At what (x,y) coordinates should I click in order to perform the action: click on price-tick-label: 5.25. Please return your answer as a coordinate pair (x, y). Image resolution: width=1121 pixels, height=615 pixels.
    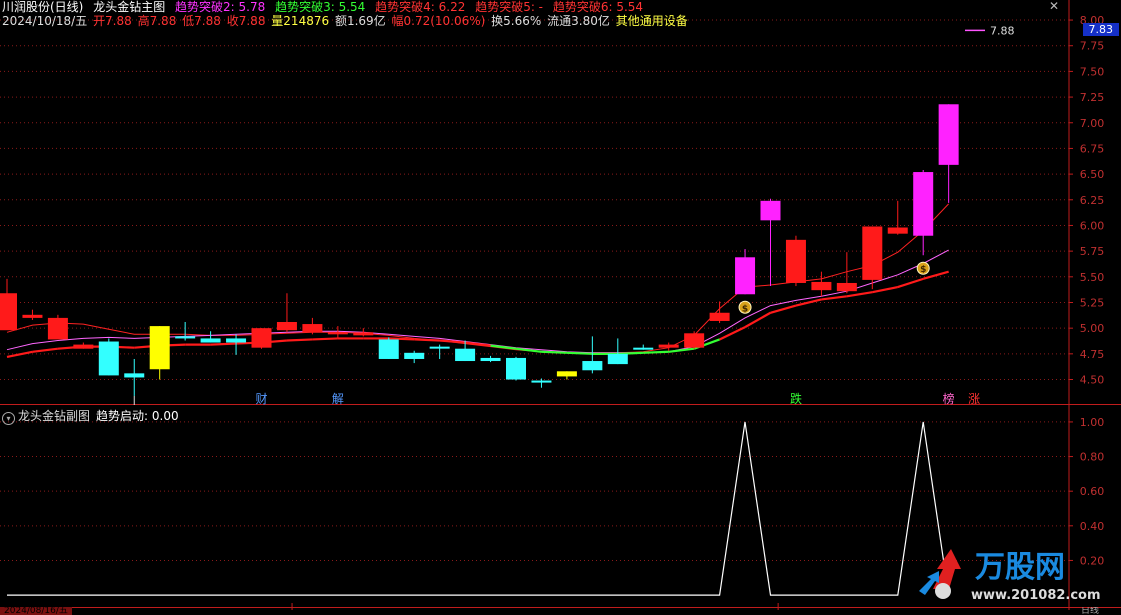
    Looking at the image, I should click on (1092, 302).